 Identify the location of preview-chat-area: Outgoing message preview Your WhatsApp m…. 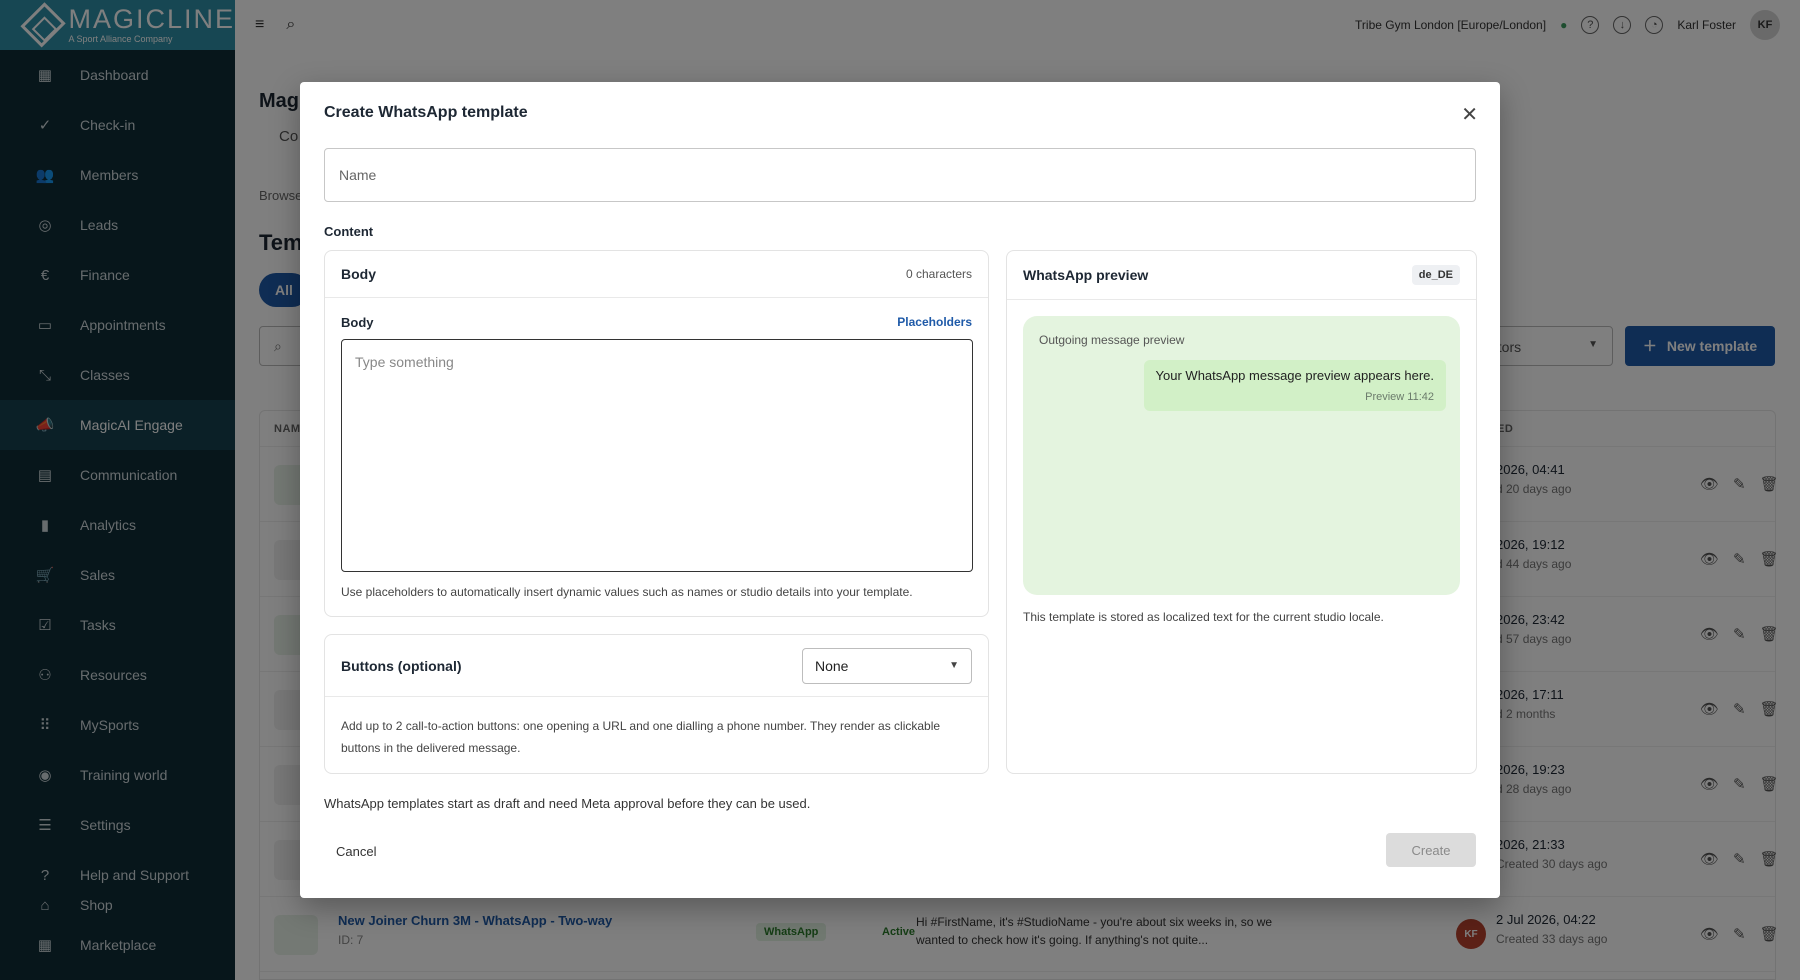
(1241, 455).